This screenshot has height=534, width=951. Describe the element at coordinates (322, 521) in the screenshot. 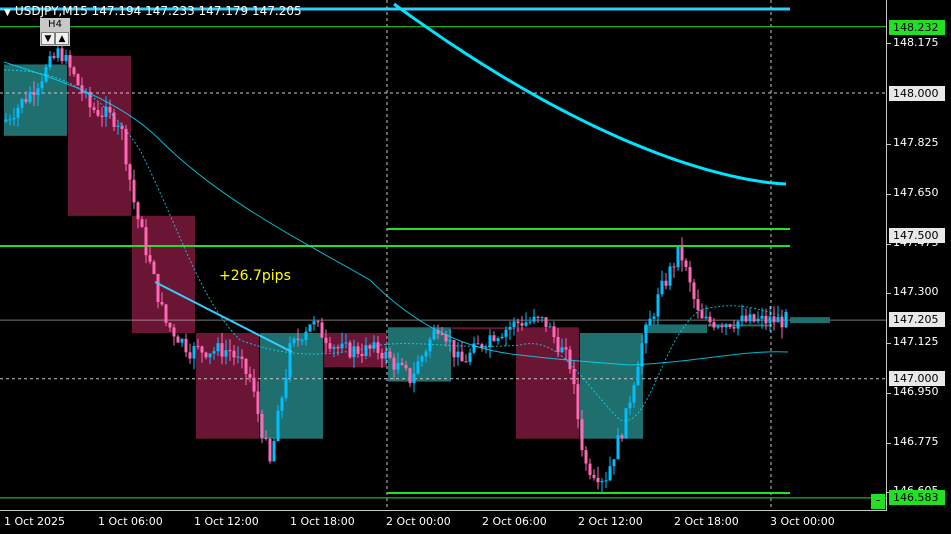

I see `time-tick: 1 Oct 18:00` at that location.